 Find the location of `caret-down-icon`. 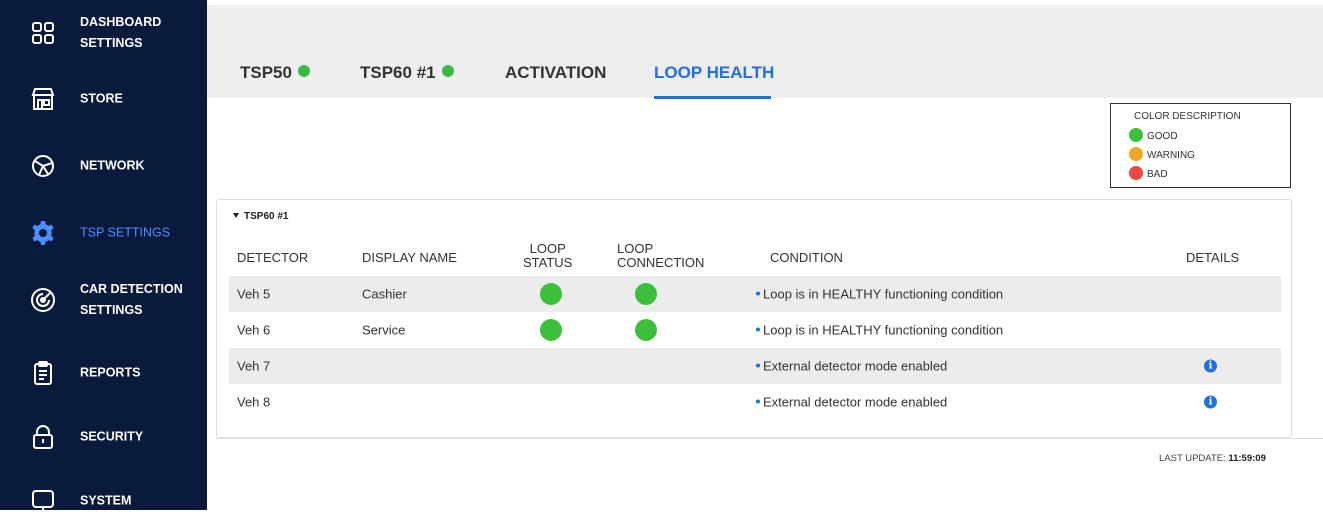

caret-down-icon is located at coordinates (236, 215).